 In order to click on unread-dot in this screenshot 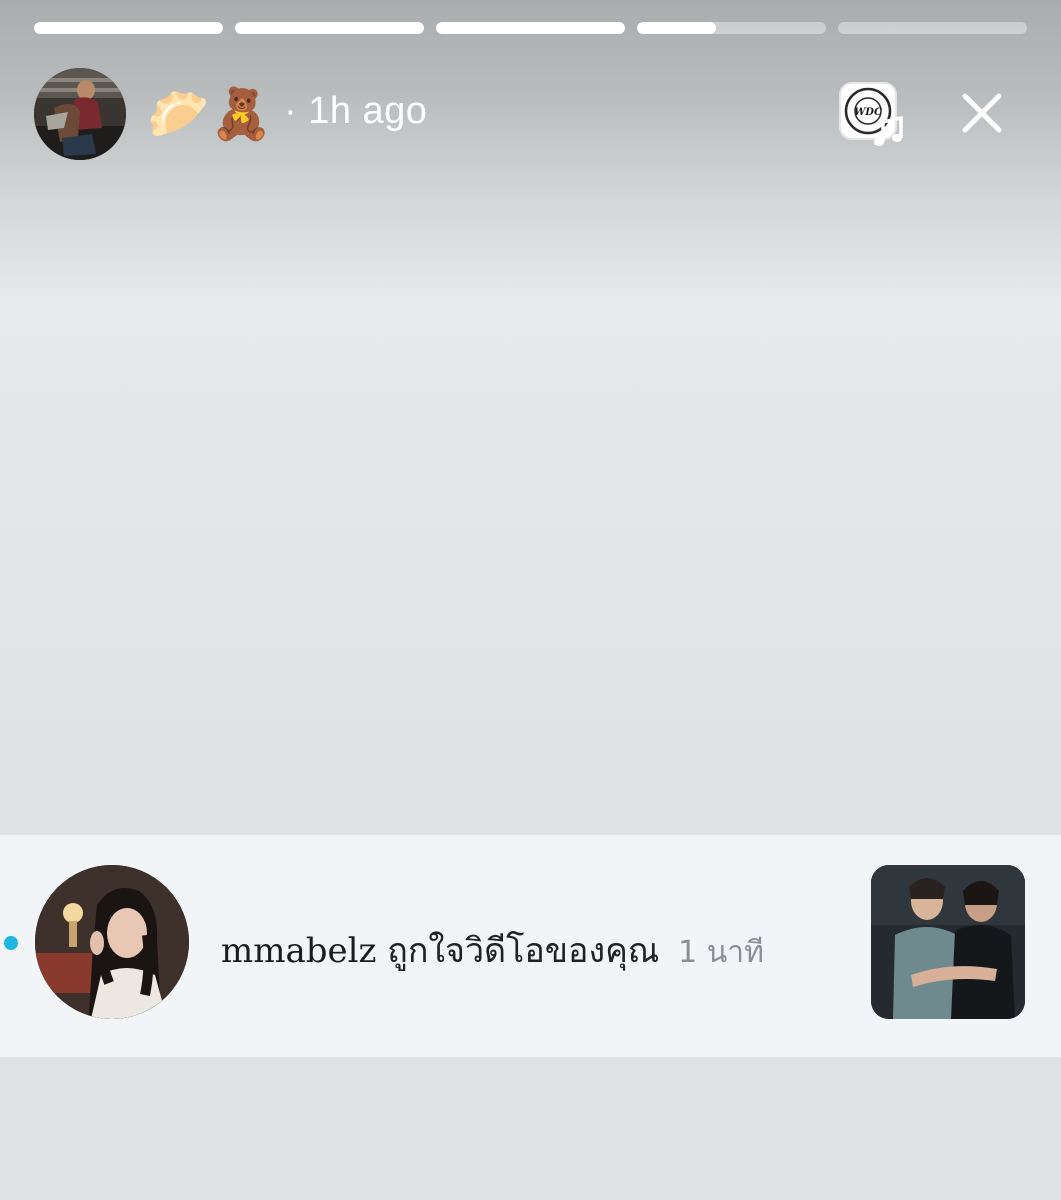, I will do `click(11, 943)`.